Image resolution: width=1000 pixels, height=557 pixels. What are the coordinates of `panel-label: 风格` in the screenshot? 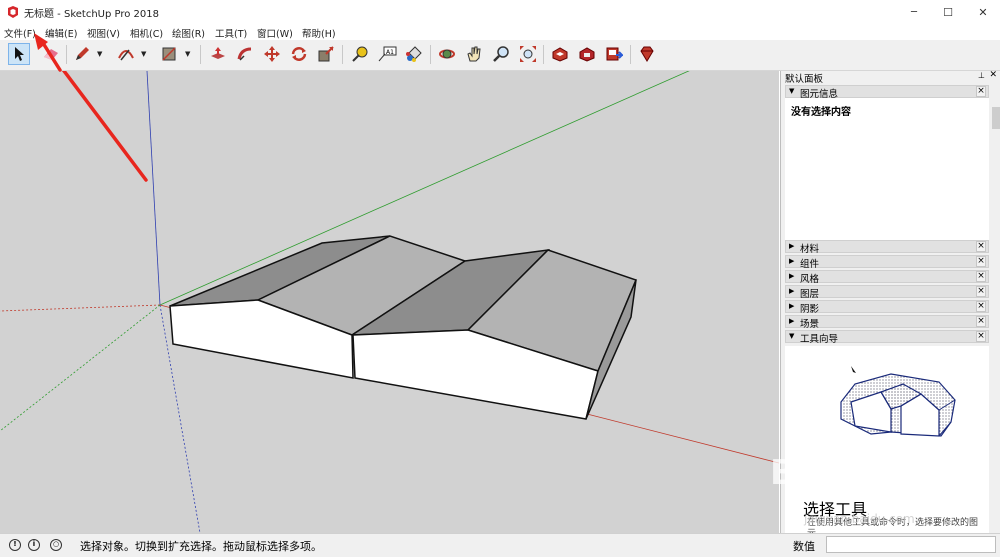 It's located at (810, 279).